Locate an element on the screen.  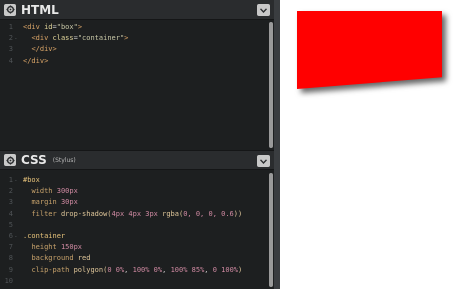
code-line: 6- .container is located at coordinates (134, 236).